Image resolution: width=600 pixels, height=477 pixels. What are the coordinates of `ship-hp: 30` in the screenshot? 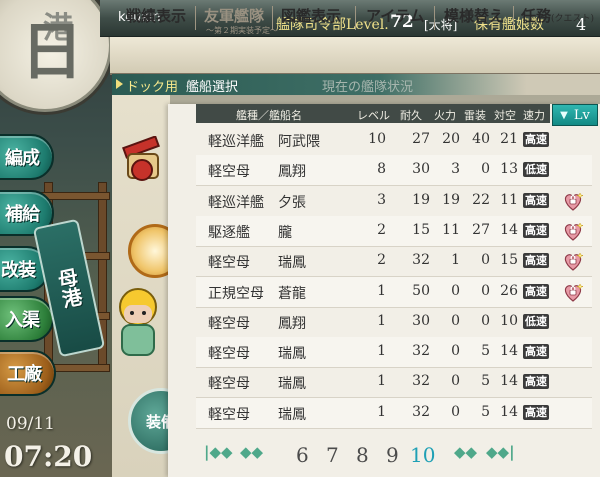 It's located at (421, 320).